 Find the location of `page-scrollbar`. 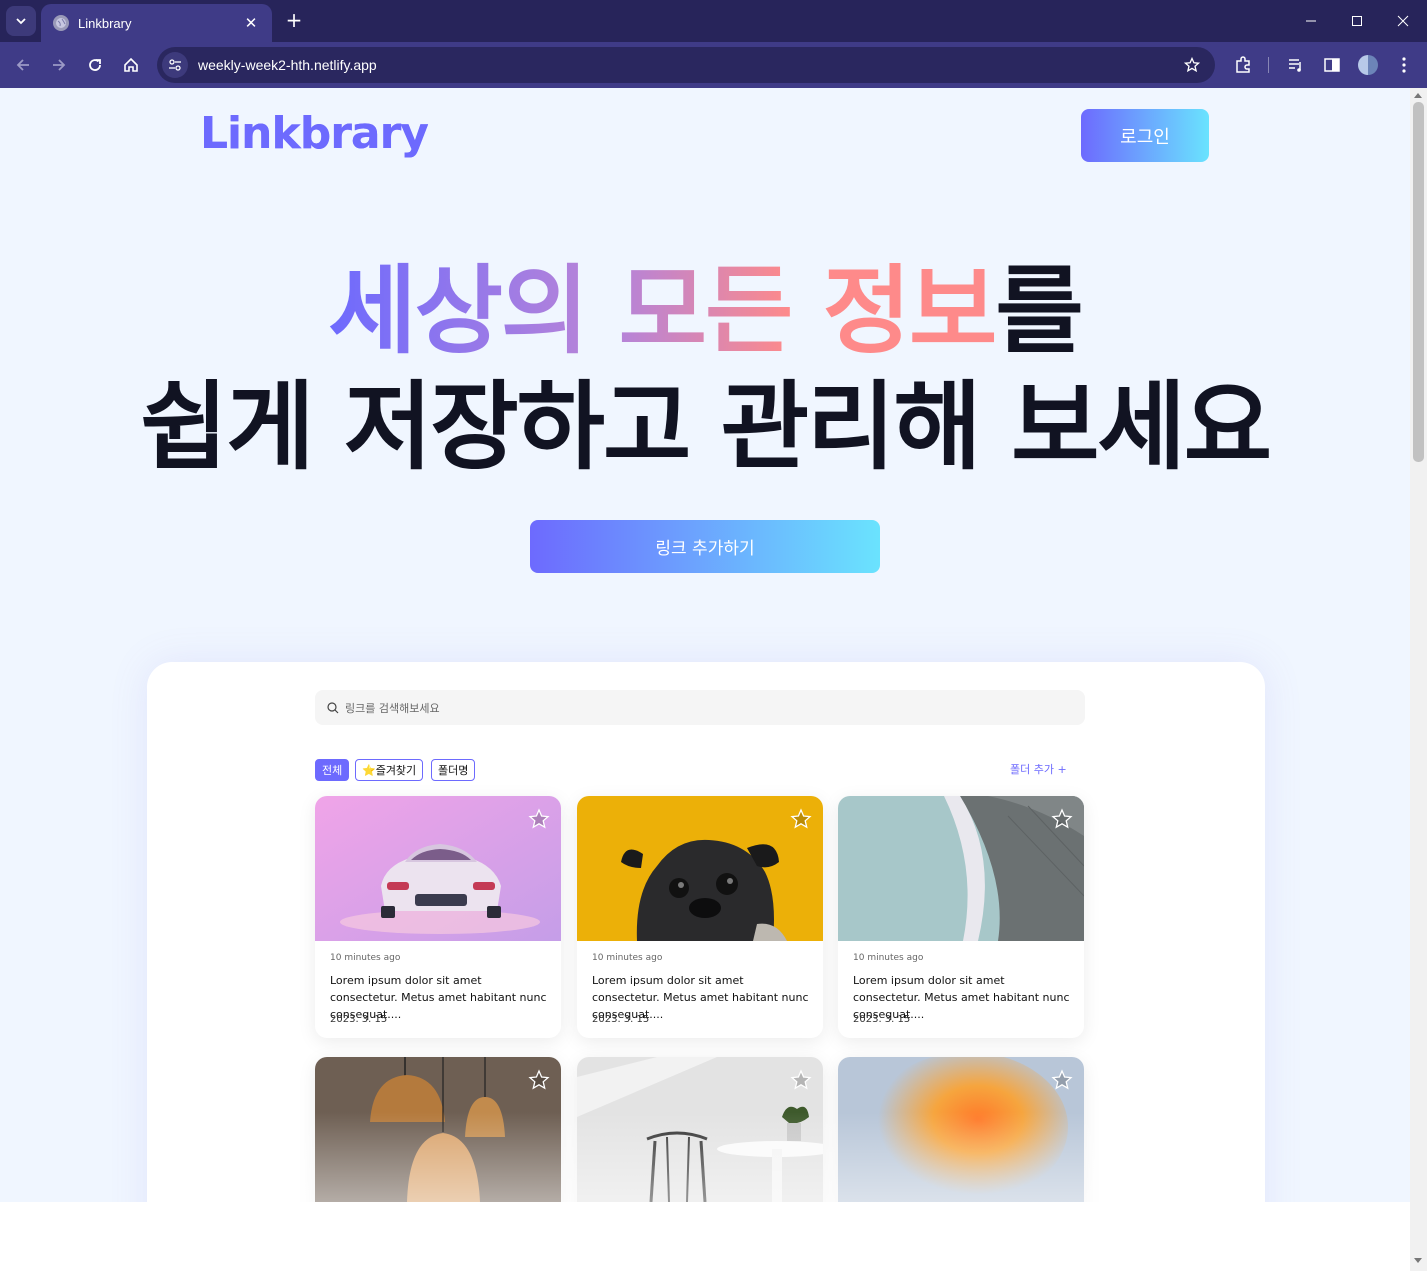

page-scrollbar is located at coordinates (1418, 679).